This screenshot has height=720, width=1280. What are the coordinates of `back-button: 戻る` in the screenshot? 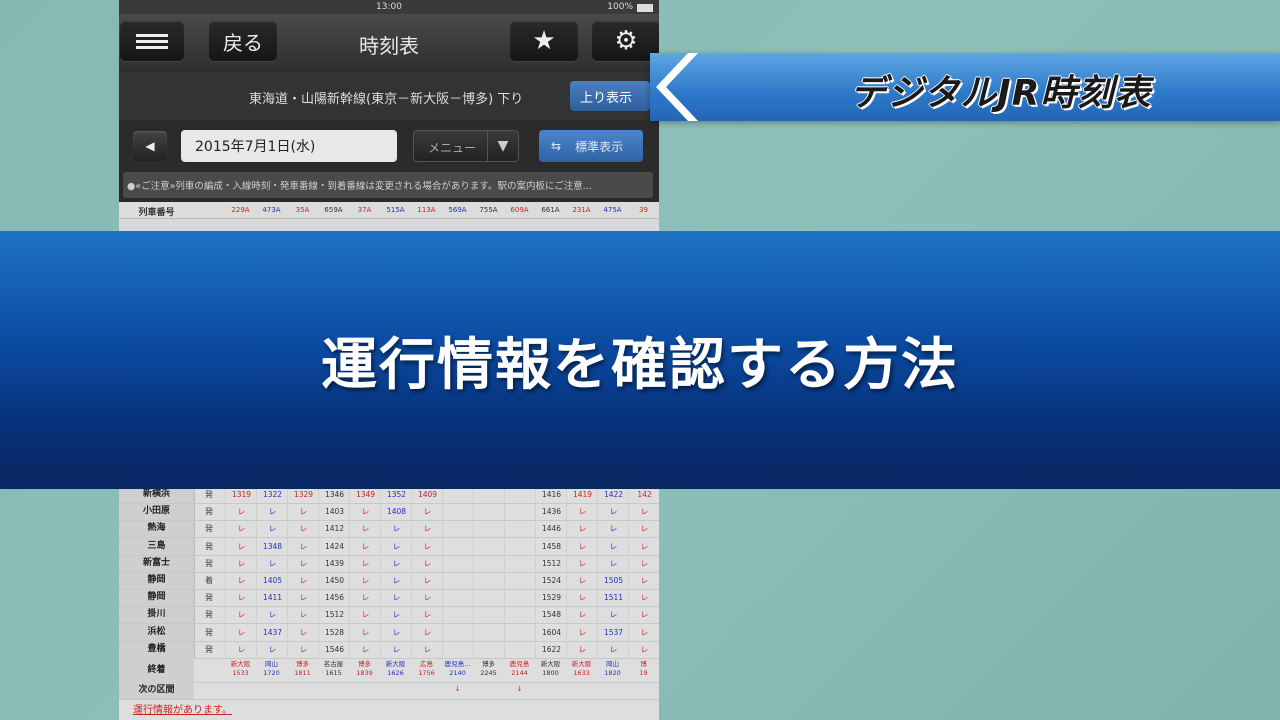 It's located at (243, 41).